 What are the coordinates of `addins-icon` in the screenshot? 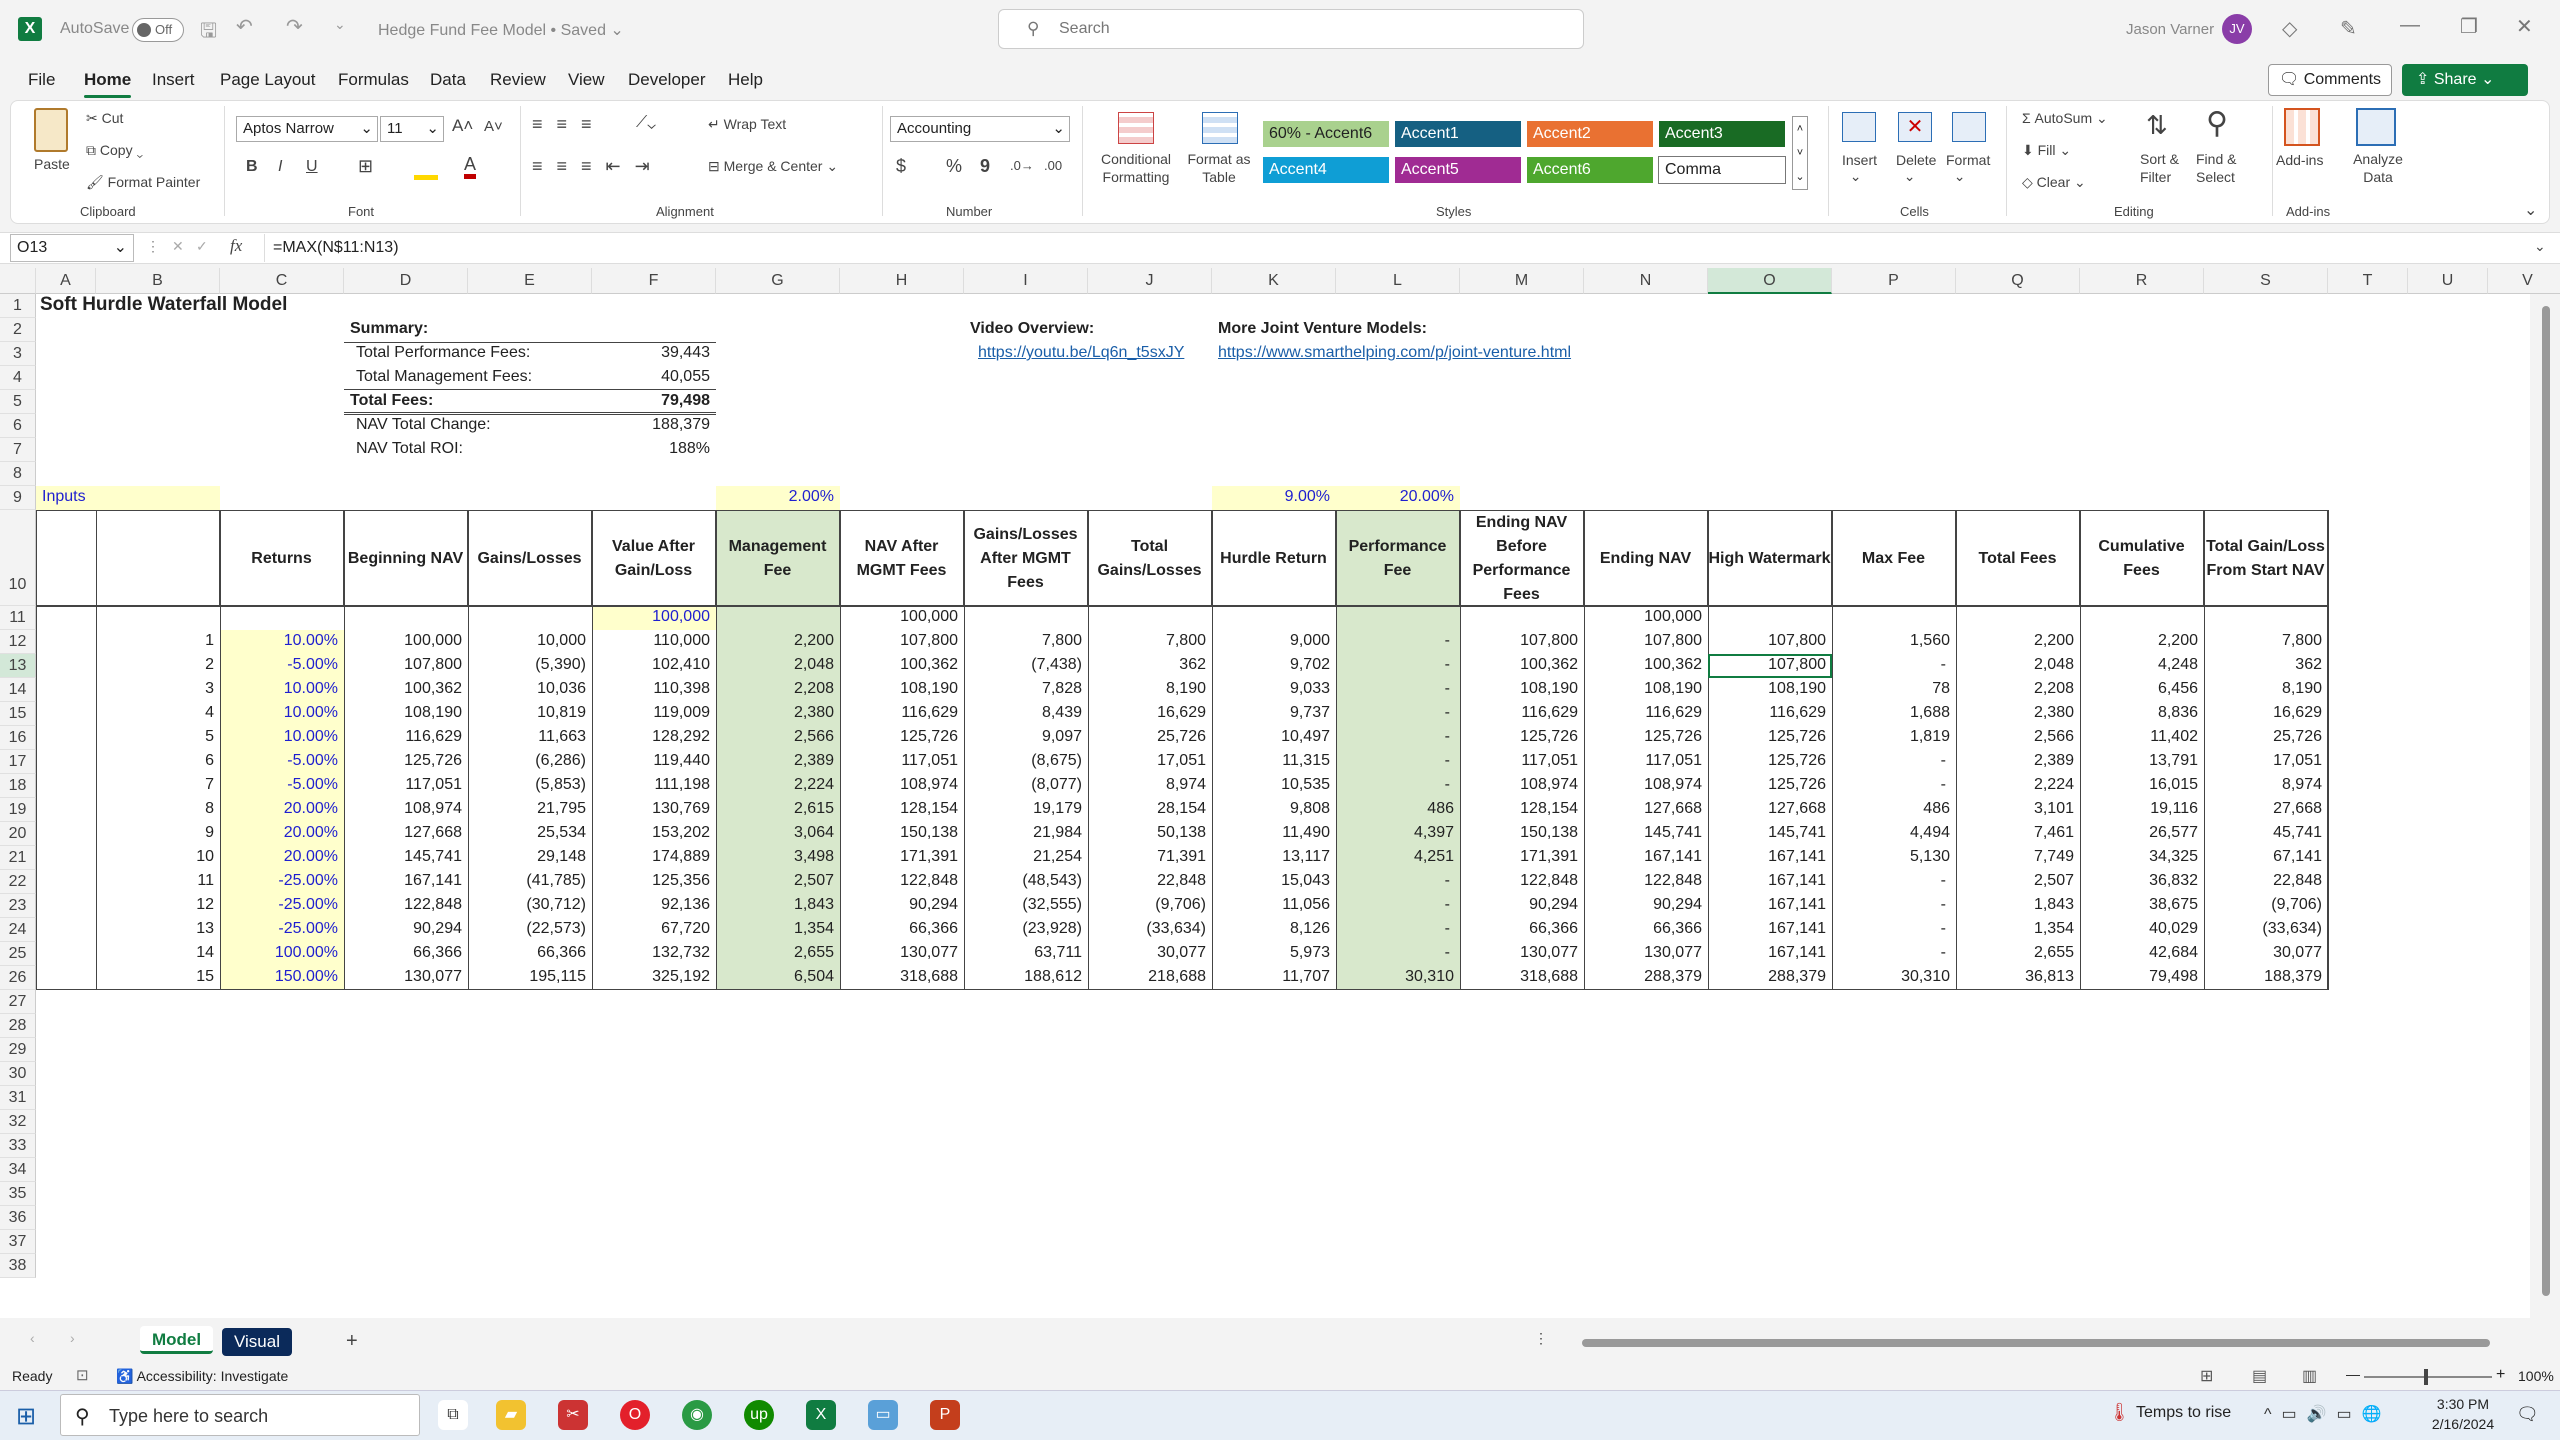 It's located at (2302, 127).